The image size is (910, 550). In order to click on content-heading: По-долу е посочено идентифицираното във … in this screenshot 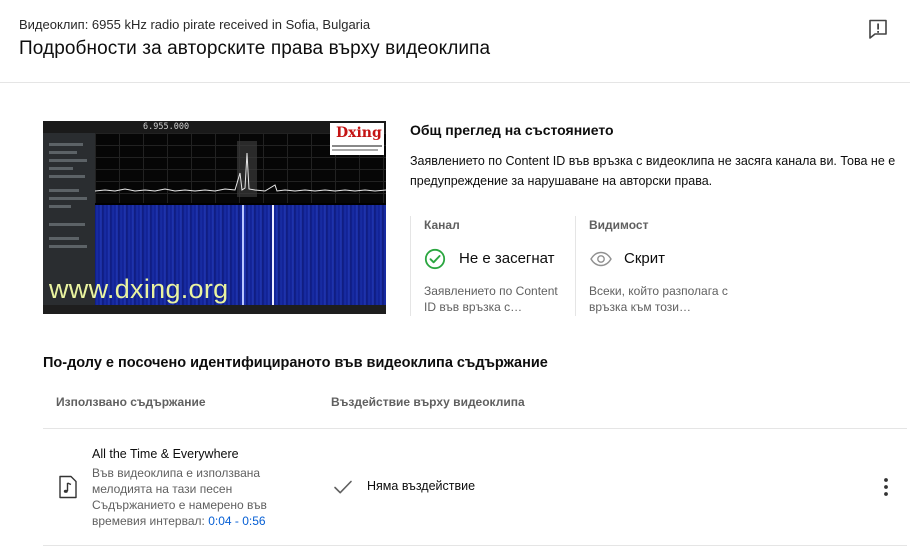, I will do `click(295, 363)`.